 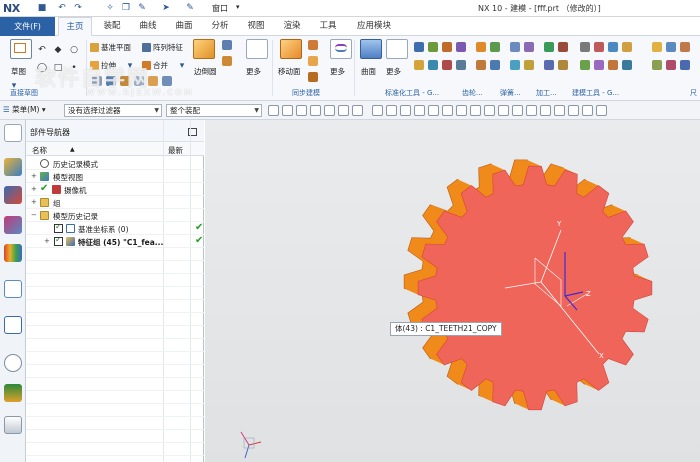 I want to click on tab-home: 主页, so click(x=75, y=26).